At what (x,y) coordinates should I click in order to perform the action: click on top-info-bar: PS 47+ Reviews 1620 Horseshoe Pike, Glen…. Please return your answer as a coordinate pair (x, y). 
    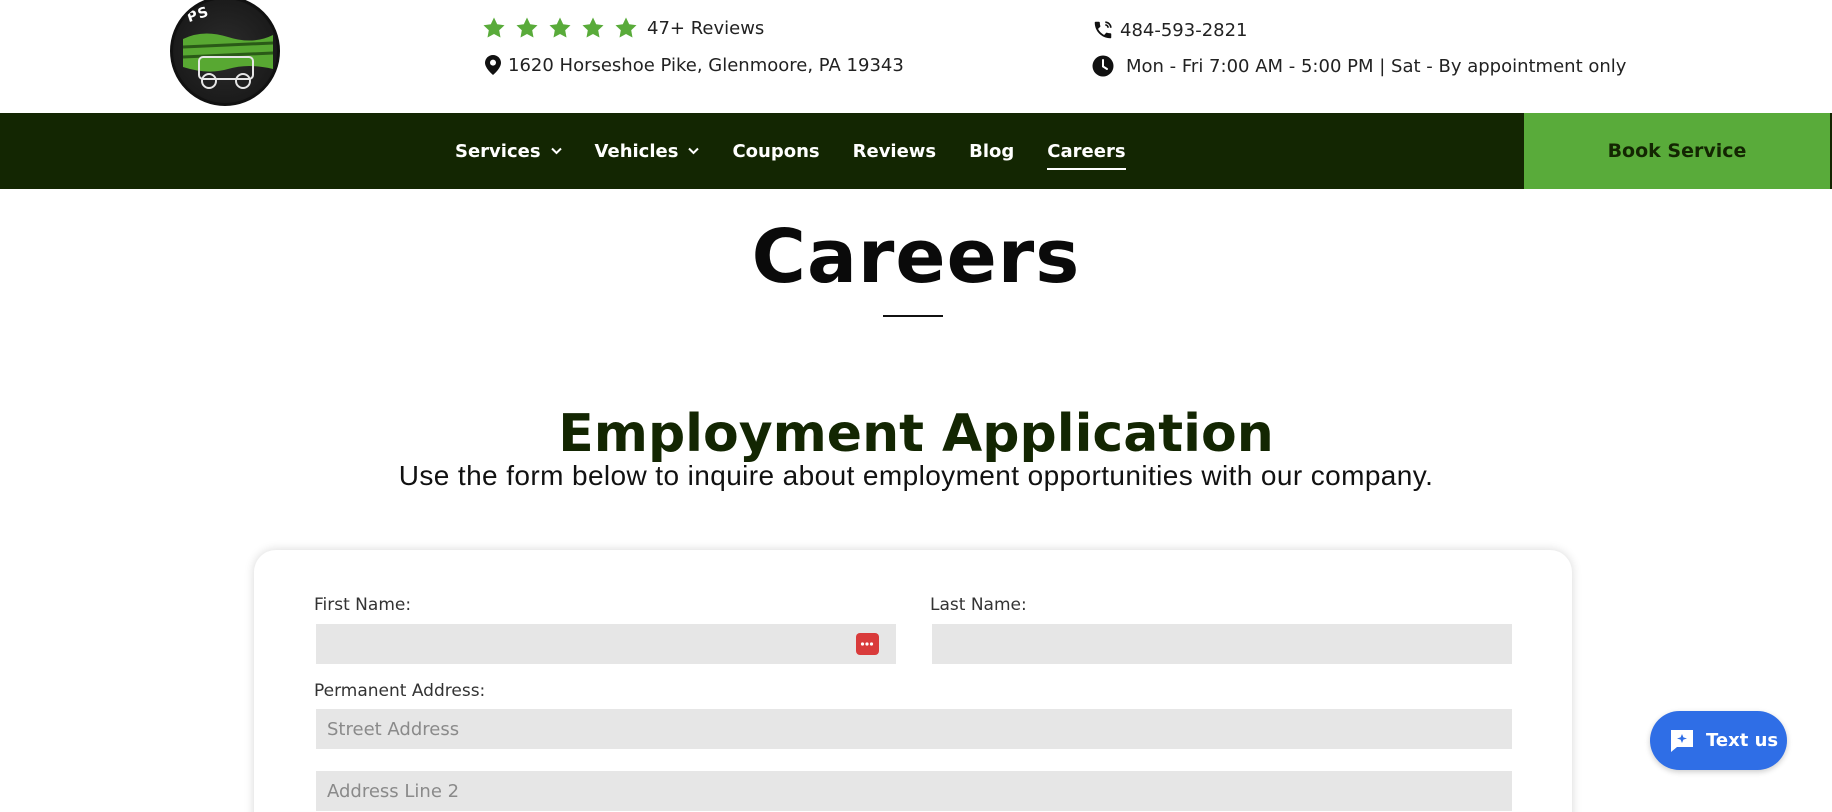
    Looking at the image, I should click on (916, 56).